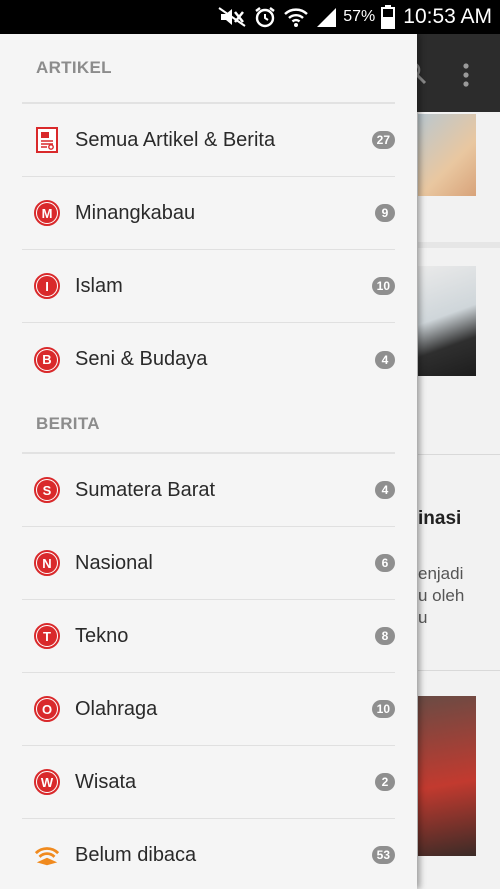 The image size is (500, 889). I want to click on article-headline: inasi, so click(439, 519).